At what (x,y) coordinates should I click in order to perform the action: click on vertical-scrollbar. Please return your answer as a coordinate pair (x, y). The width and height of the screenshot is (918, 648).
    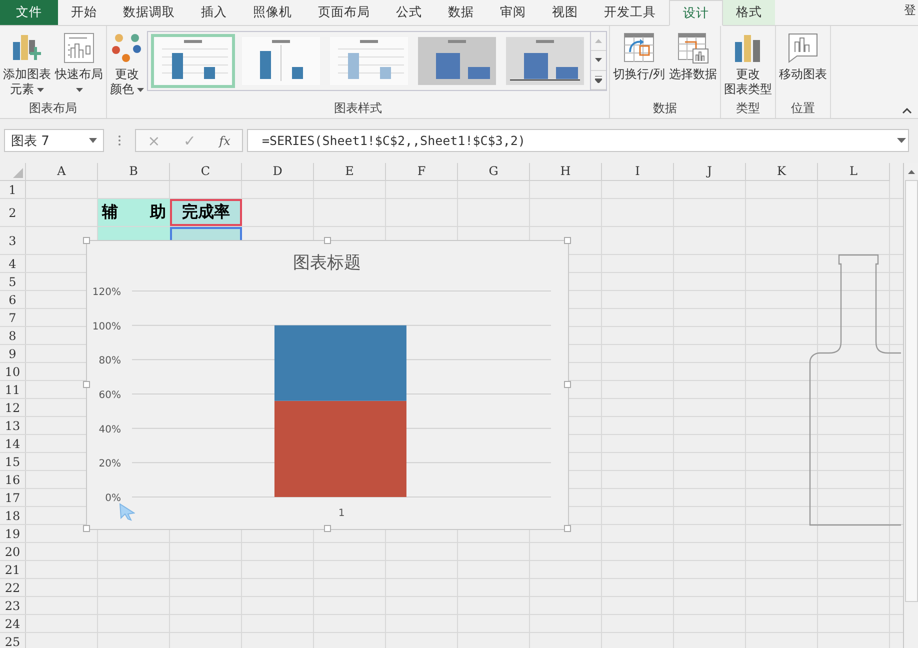
    Looking at the image, I should click on (910, 405).